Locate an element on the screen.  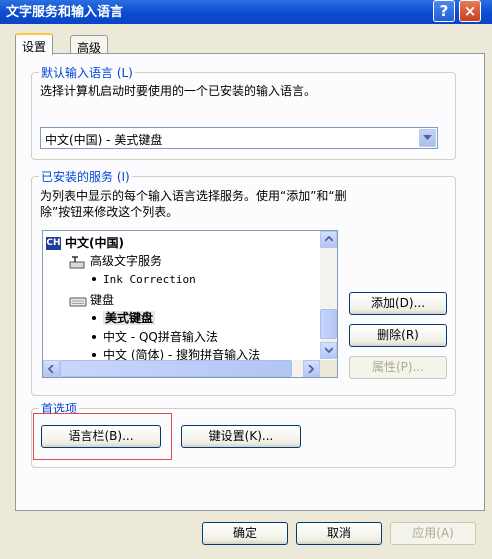
installed-services-legend: 已安装的服务 (I) is located at coordinates (85, 176).